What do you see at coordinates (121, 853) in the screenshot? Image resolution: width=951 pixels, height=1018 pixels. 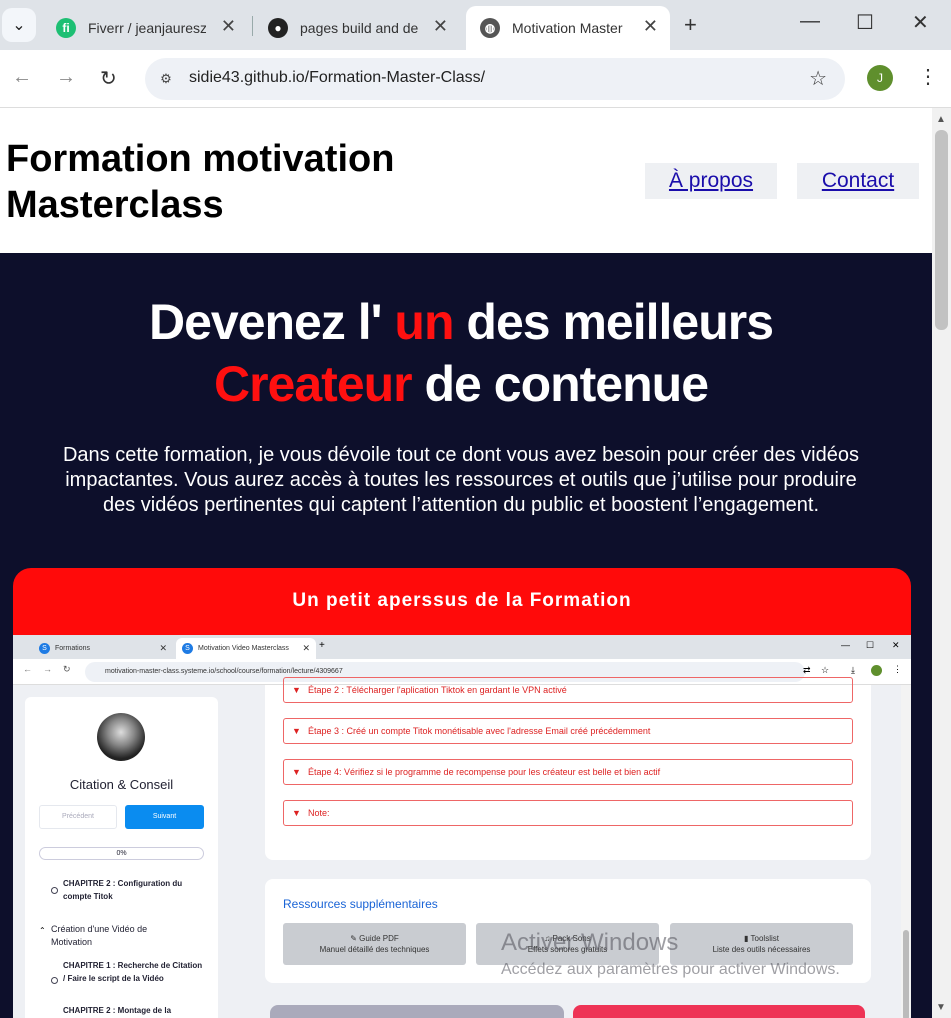 I see `progress-bar: 0%` at bounding box center [121, 853].